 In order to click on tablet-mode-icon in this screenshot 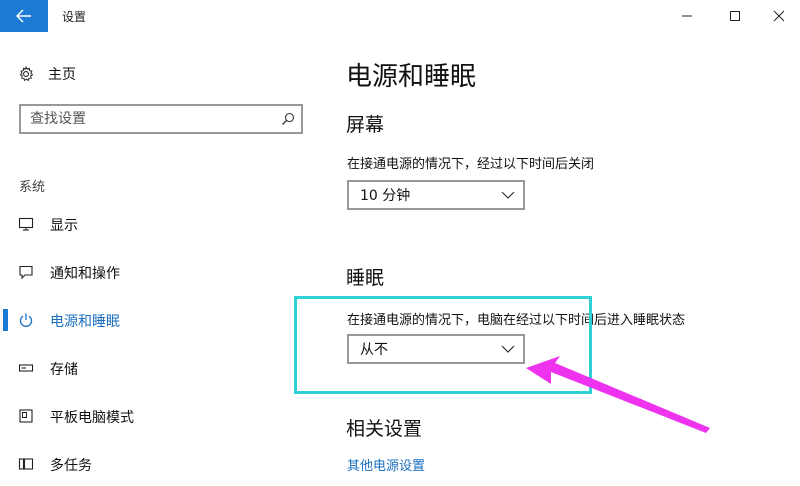, I will do `click(26, 416)`.